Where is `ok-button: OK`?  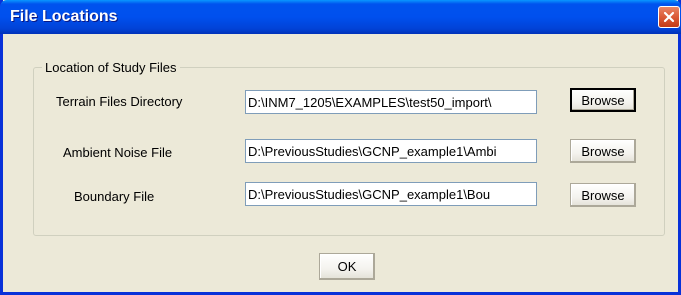 ok-button: OK is located at coordinates (347, 266).